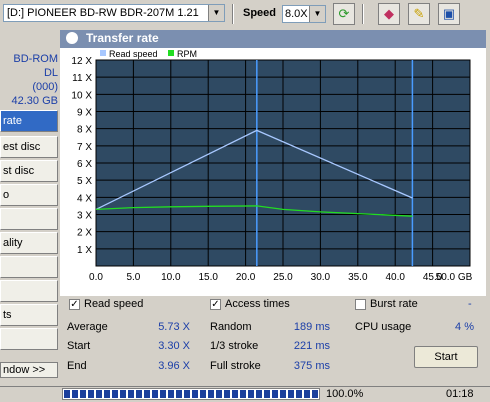 The height and width of the screenshot is (402, 490). Describe the element at coordinates (84, 130) in the screenshot. I see `y-tick-label: 8 X` at that location.